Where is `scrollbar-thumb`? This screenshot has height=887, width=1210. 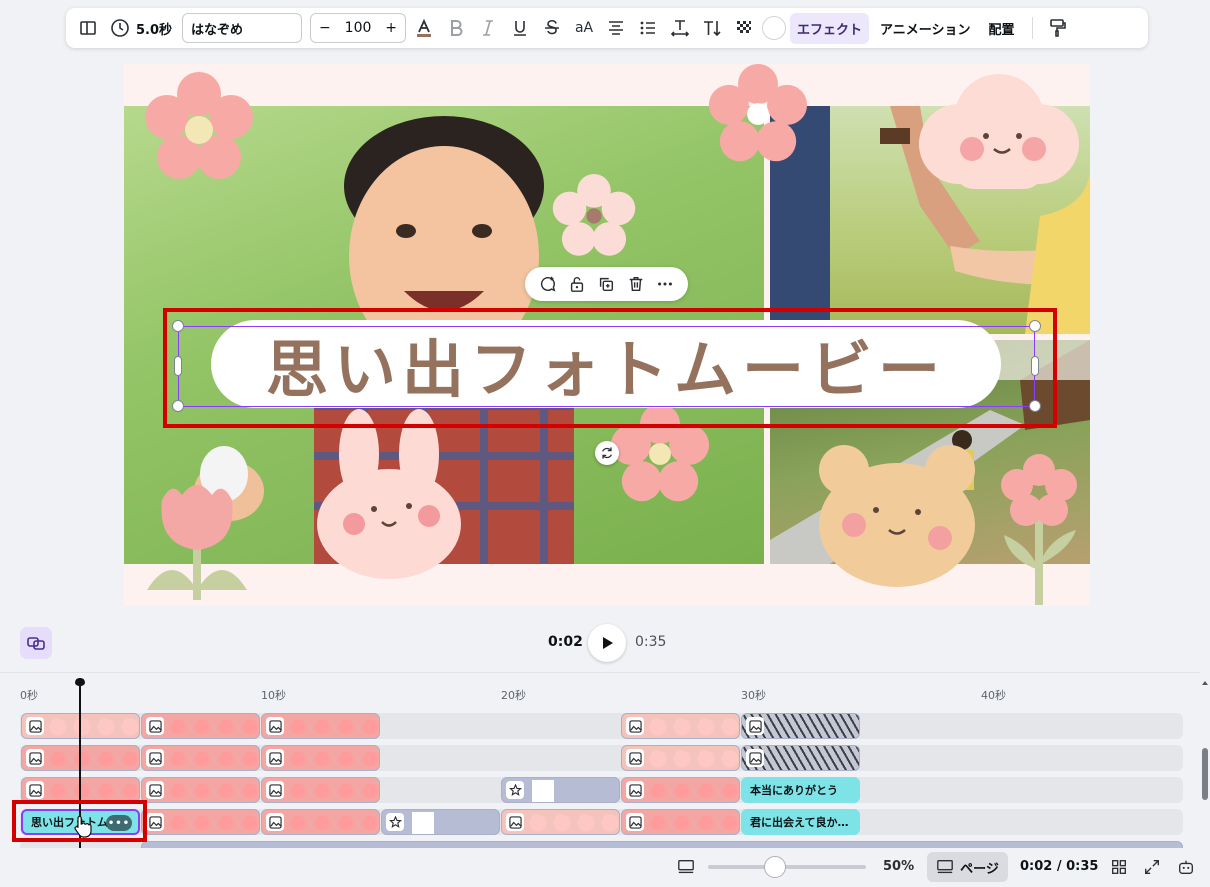 scrollbar-thumb is located at coordinates (1205, 774).